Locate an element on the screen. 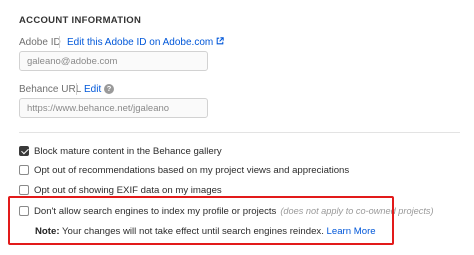  edit-adobe-id-label: Edit this Adobe ID on Adobe.com is located at coordinates (140, 42).